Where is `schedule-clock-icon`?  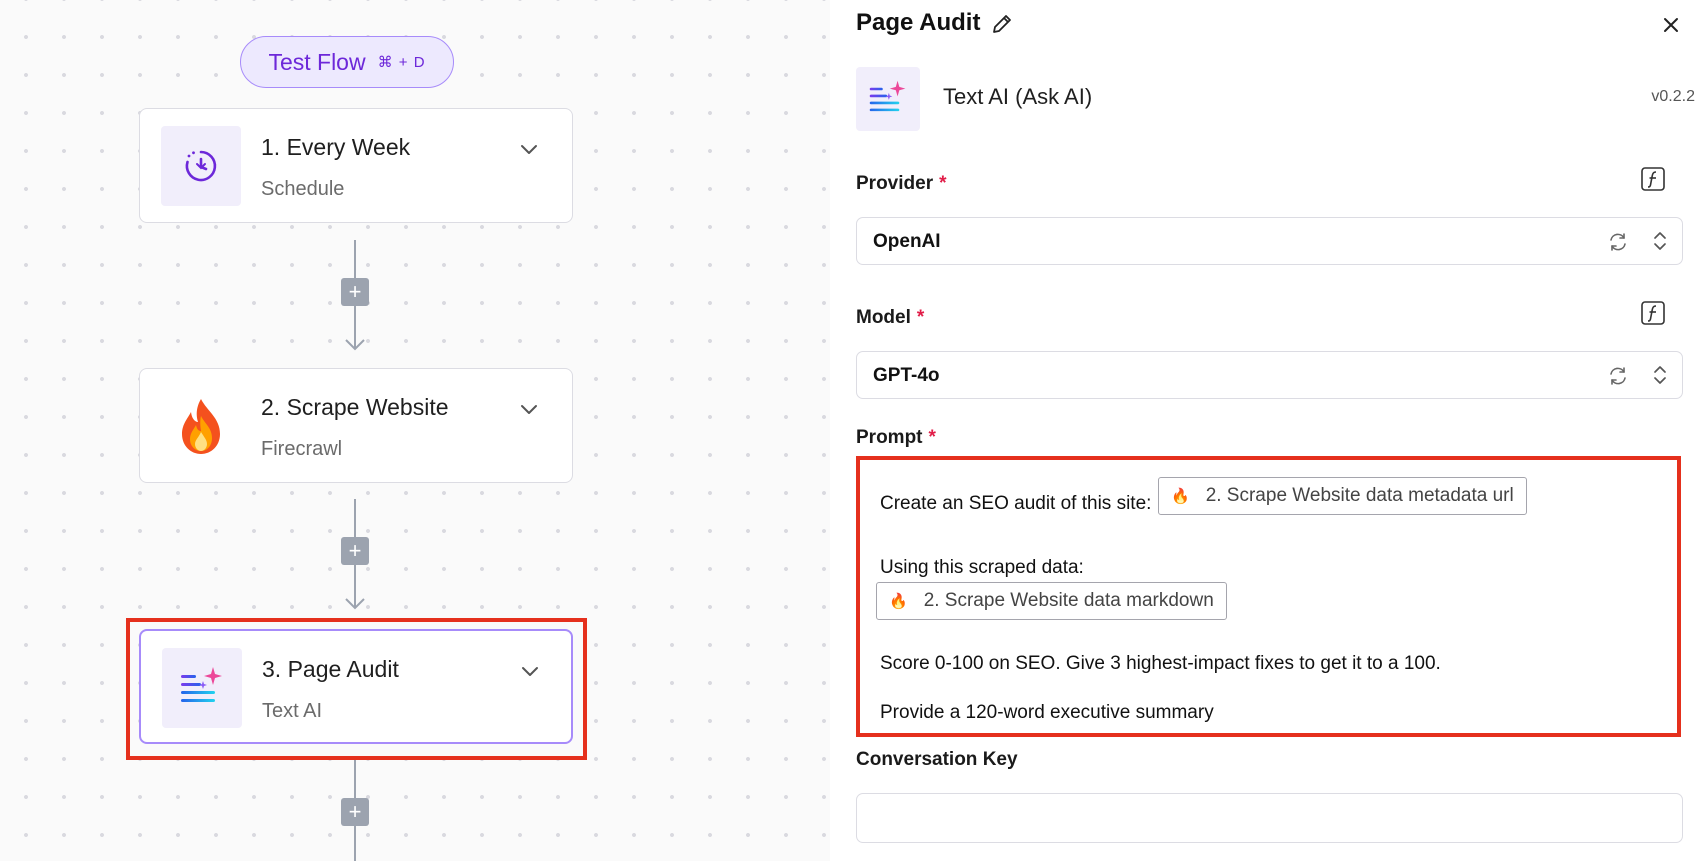
schedule-clock-icon is located at coordinates (201, 166).